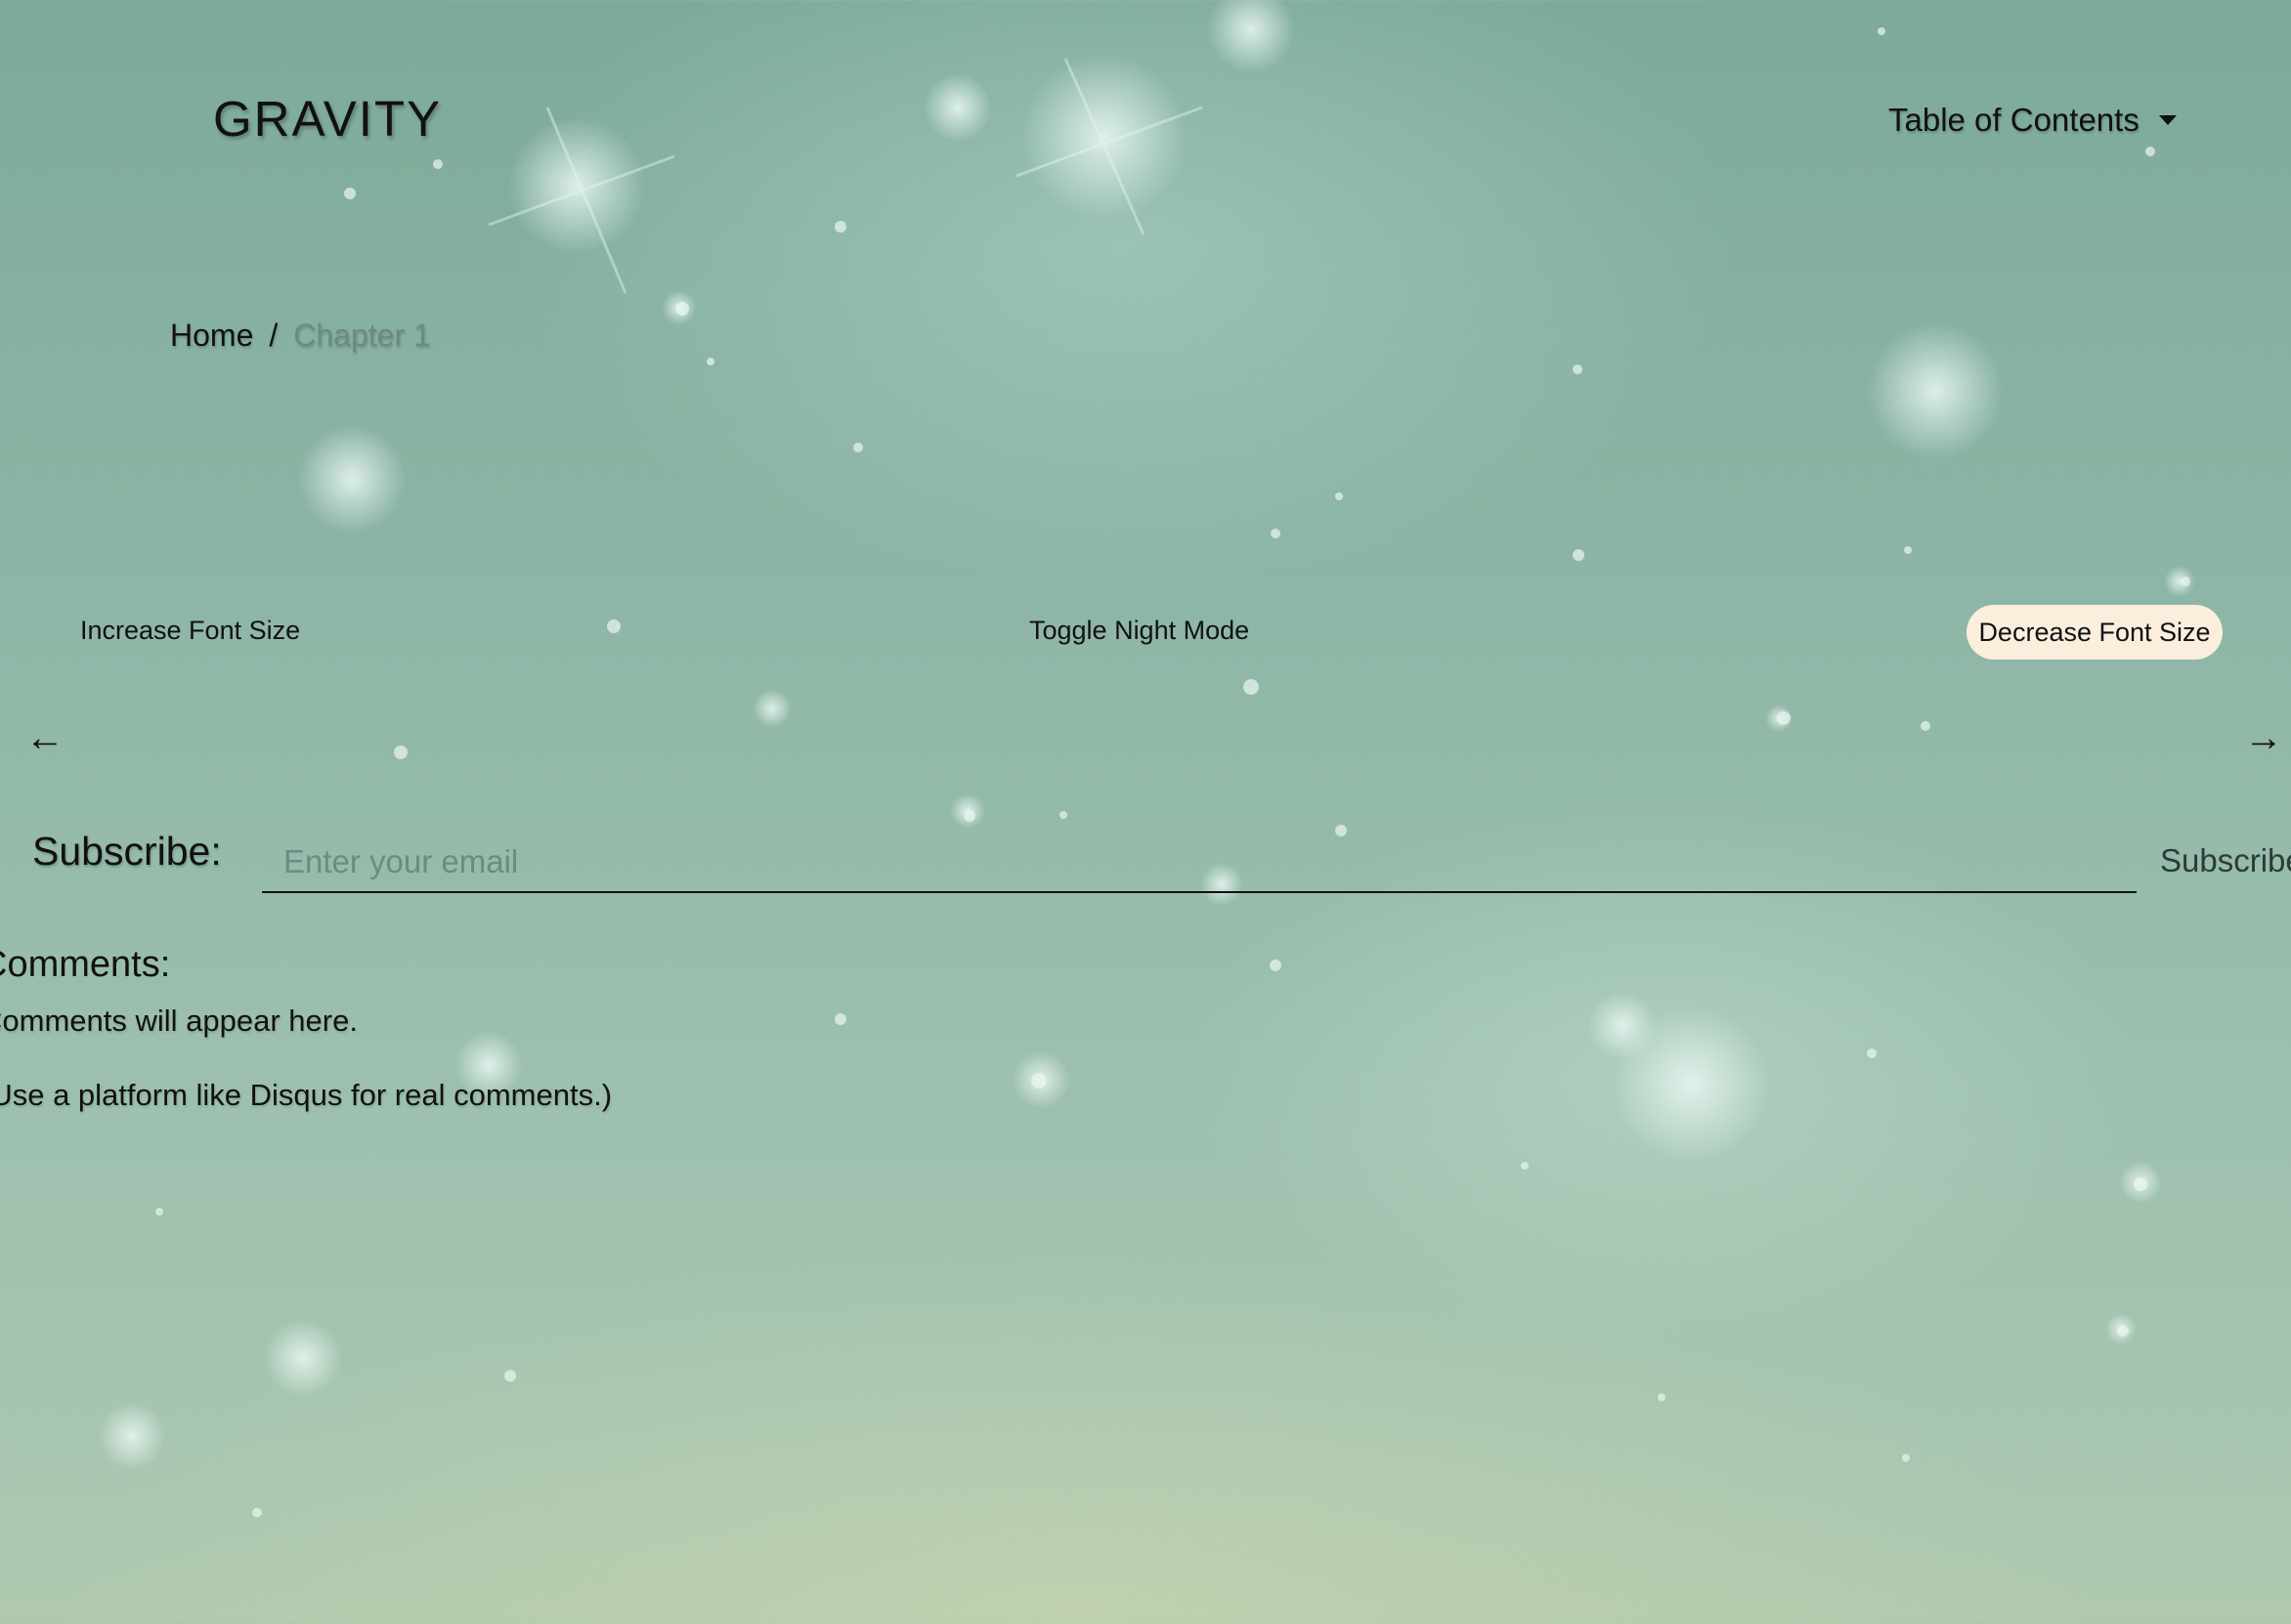 The image size is (2291, 1624). What do you see at coordinates (190, 631) in the screenshot?
I see `increase-font-size-button: Increase Font Size` at bounding box center [190, 631].